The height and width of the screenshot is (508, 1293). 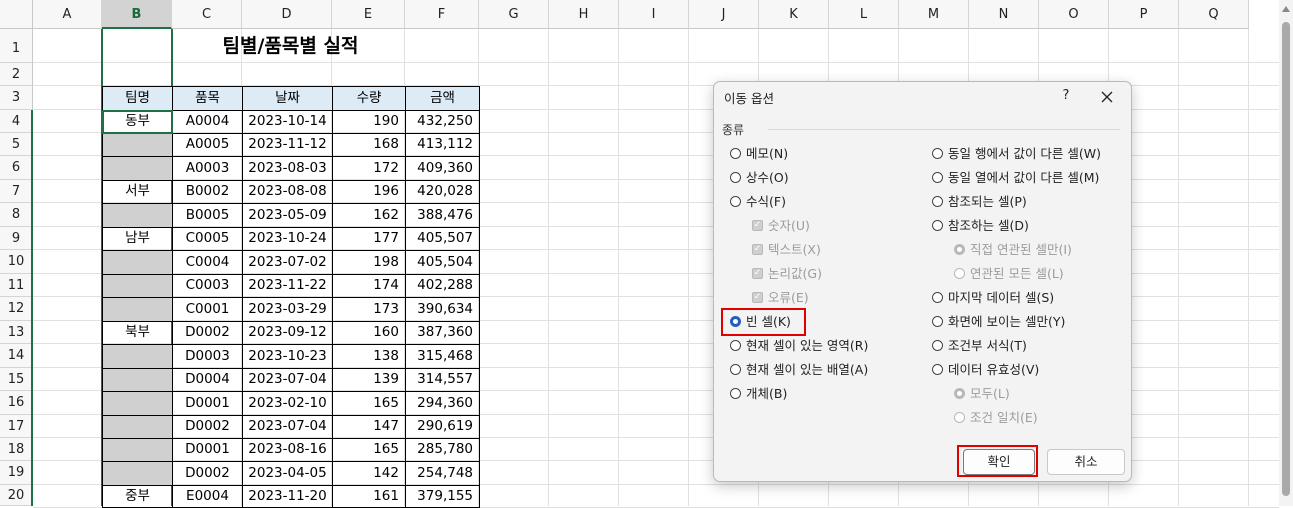 I want to click on row-header-11: 11, so click(x=16, y=285).